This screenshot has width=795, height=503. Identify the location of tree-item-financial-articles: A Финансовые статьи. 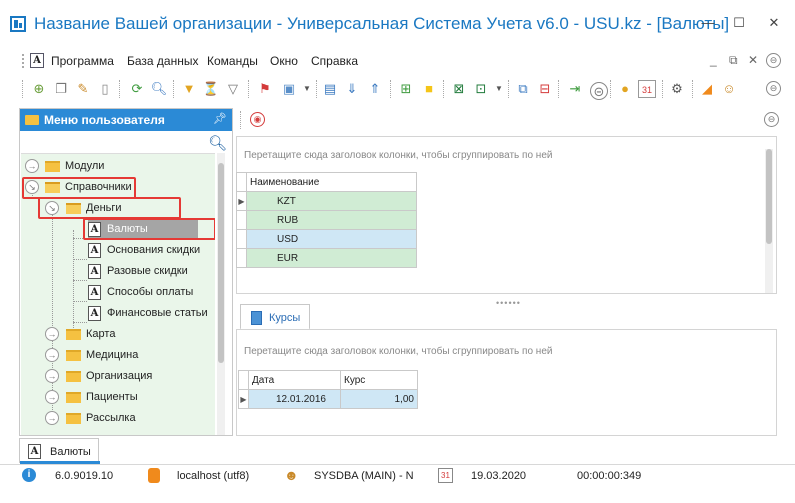
(140, 313).